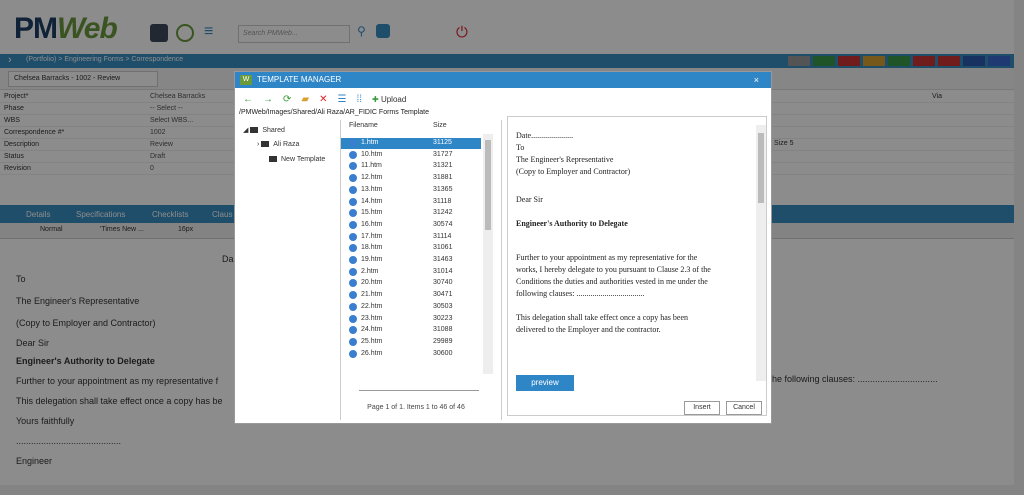 The width and height of the screenshot is (1024, 495). I want to click on upload-button: ✚ Upload, so click(389, 99).